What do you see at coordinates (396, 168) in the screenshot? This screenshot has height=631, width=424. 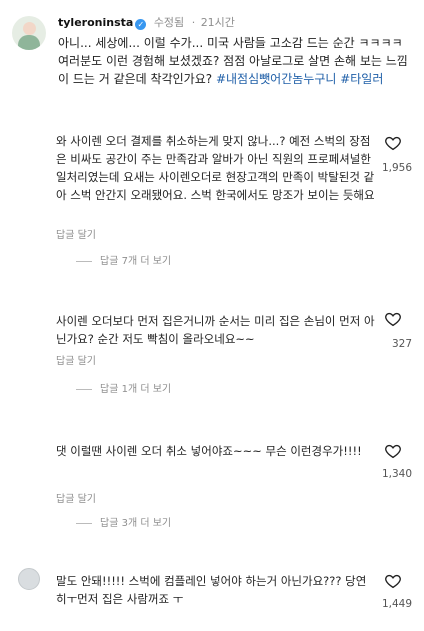 I see `like-count: 1,956` at bounding box center [396, 168].